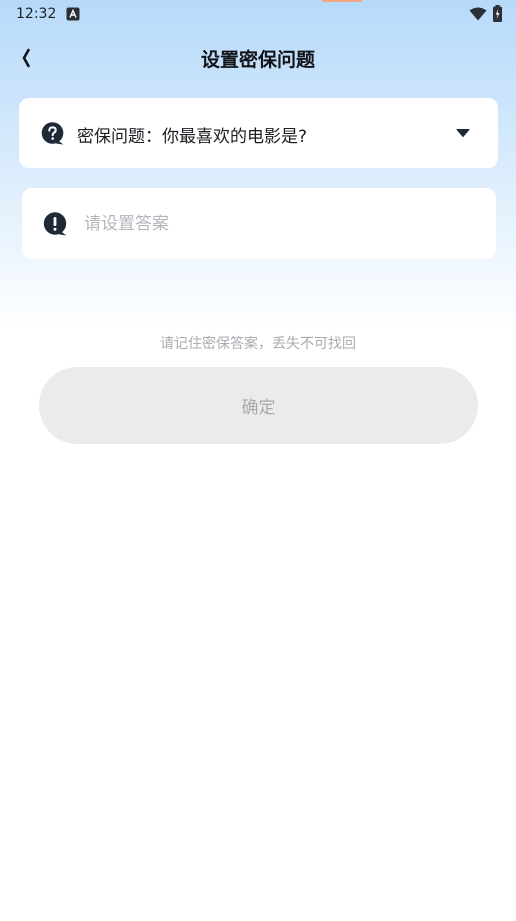 The image size is (516, 921). Describe the element at coordinates (55, 224) in the screenshot. I see `exclamation-bubble-icon` at that location.